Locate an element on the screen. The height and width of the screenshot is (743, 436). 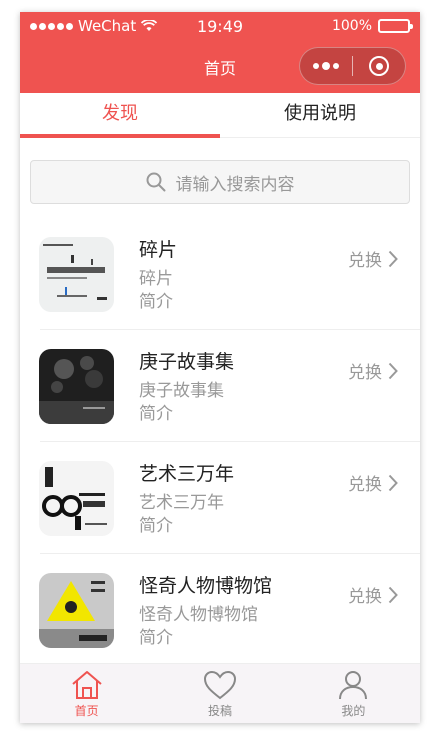
status-bar: WeChat 19:49 100% is located at coordinates (220, 26).